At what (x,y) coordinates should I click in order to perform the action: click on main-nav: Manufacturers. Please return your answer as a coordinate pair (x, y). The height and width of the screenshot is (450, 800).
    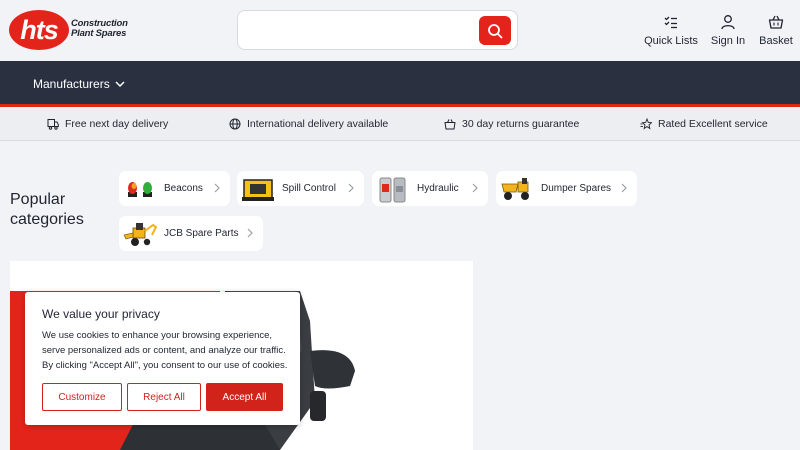
    Looking at the image, I should click on (400, 84).